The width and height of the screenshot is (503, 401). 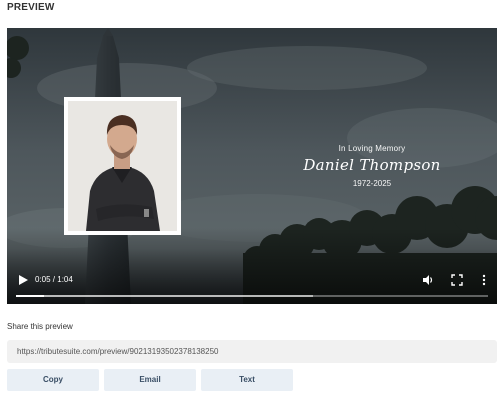 I want to click on memorial-years: 1972-2025, so click(x=372, y=183).